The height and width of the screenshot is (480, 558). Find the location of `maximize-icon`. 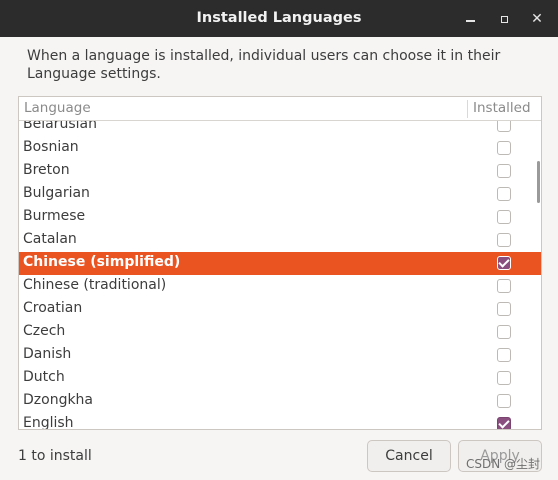

maximize-icon is located at coordinates (504, 19).